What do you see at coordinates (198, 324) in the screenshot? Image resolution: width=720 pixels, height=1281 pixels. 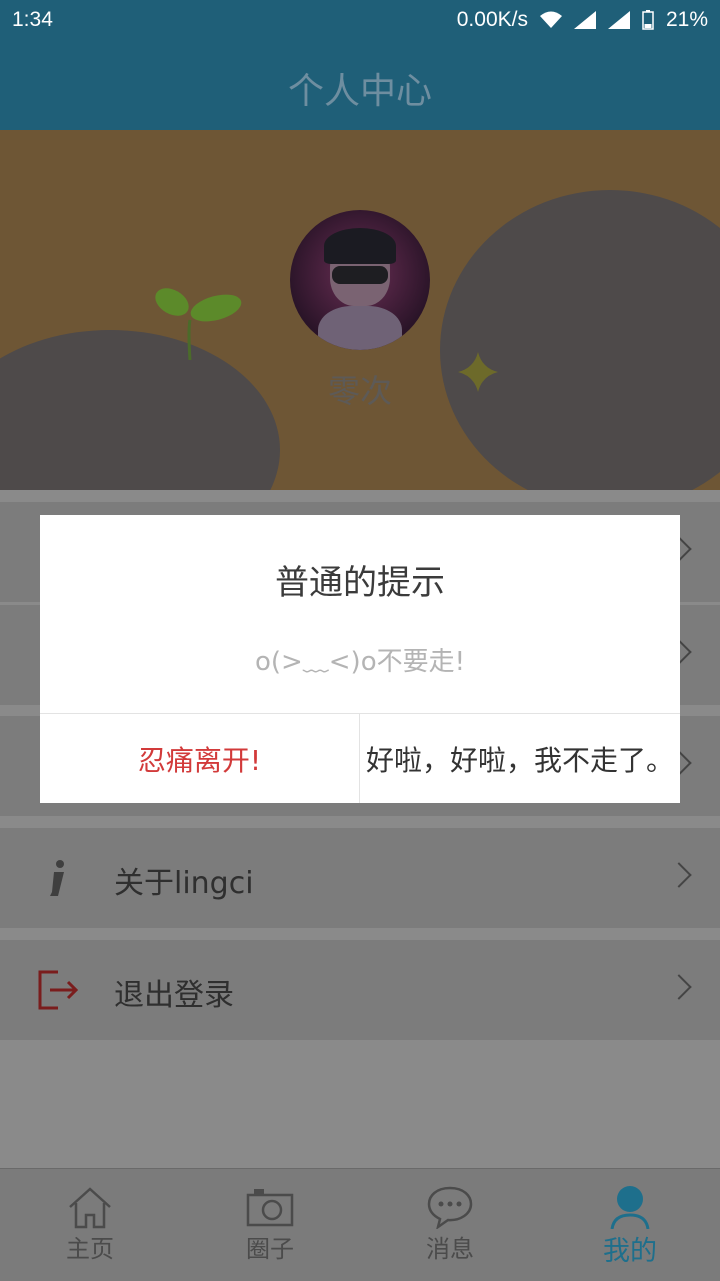 I see `sprout-icon` at bounding box center [198, 324].